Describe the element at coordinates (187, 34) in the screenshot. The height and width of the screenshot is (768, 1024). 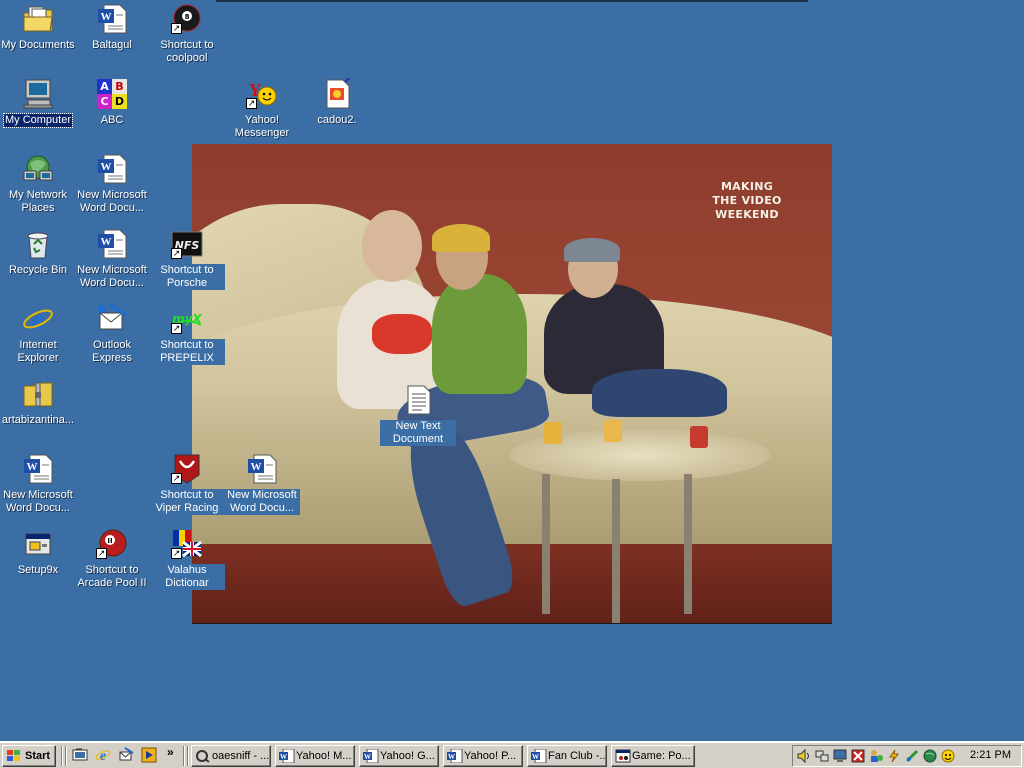
I see `desktop-icon-coolpool: 8 ↗ Shortcut to coolpool` at that location.